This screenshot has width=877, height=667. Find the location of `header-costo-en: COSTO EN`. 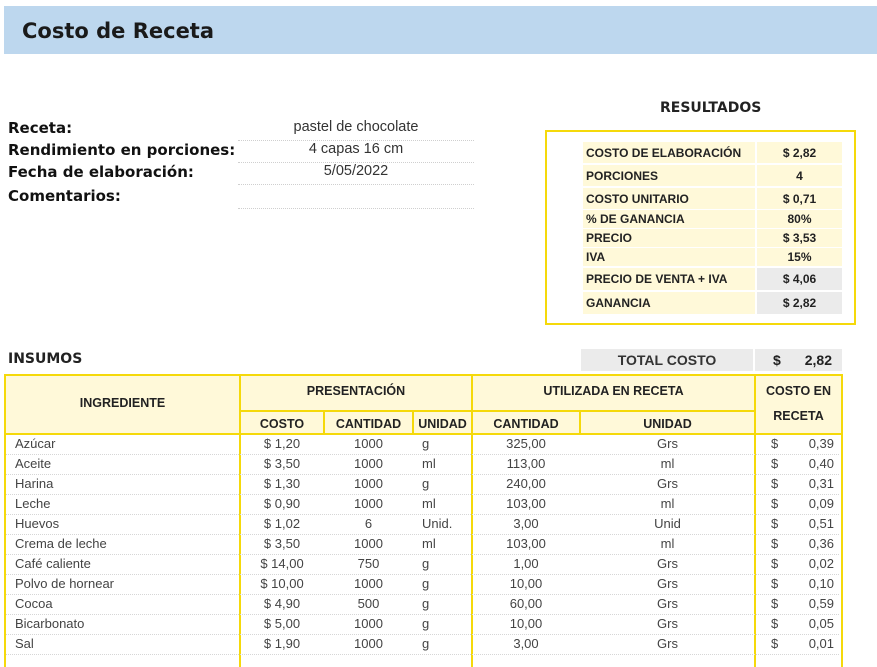

header-costo-en: COSTO EN is located at coordinates (798, 391).